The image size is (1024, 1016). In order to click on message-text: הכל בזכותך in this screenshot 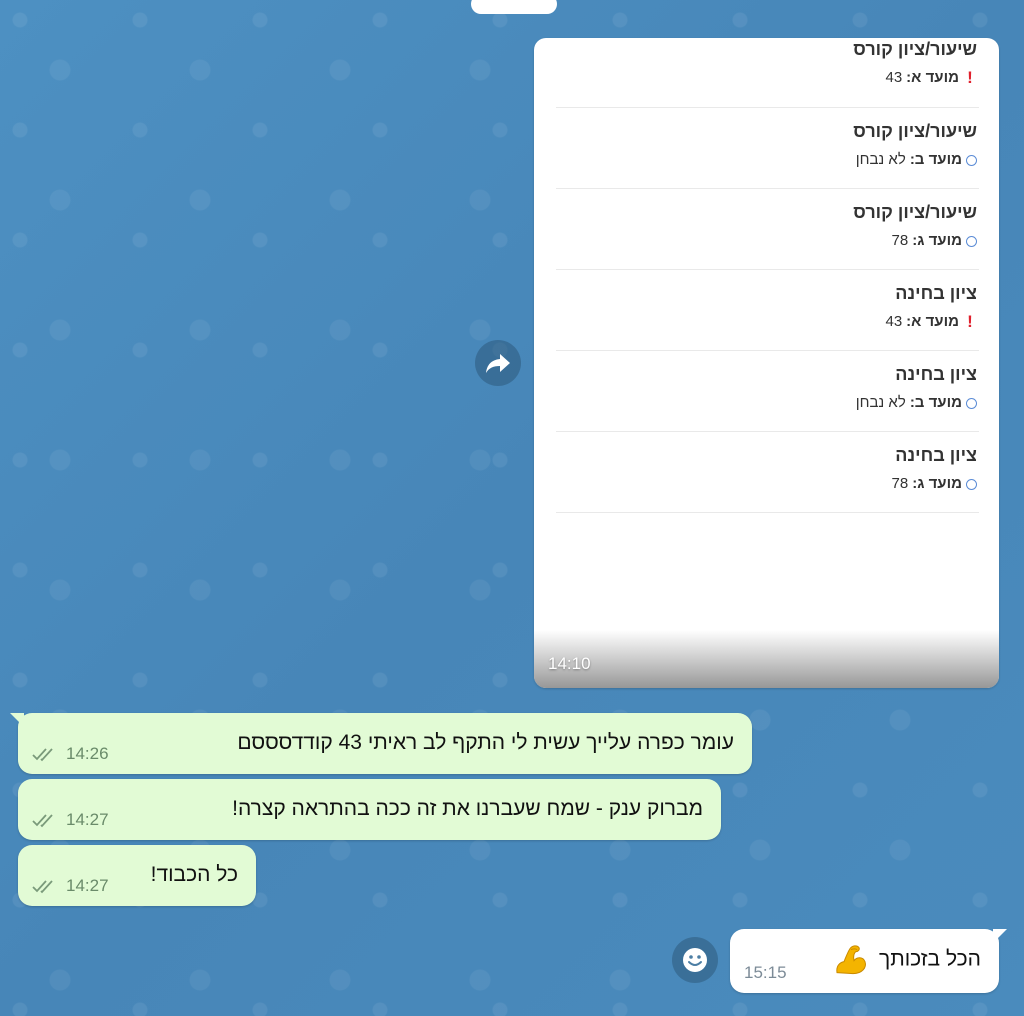, I will do `click(902, 960)`.